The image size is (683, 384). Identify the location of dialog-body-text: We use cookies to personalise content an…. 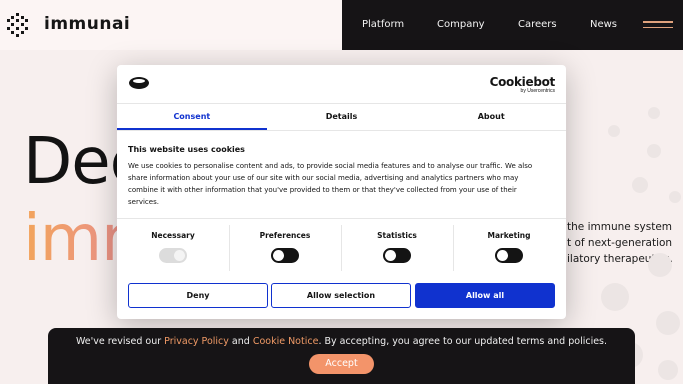
(330, 184).